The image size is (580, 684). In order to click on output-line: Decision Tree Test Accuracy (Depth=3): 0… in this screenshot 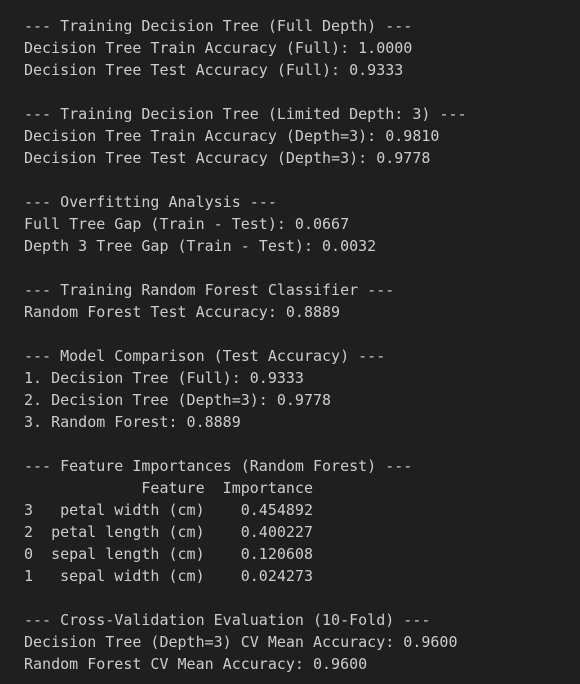, I will do `click(227, 158)`.